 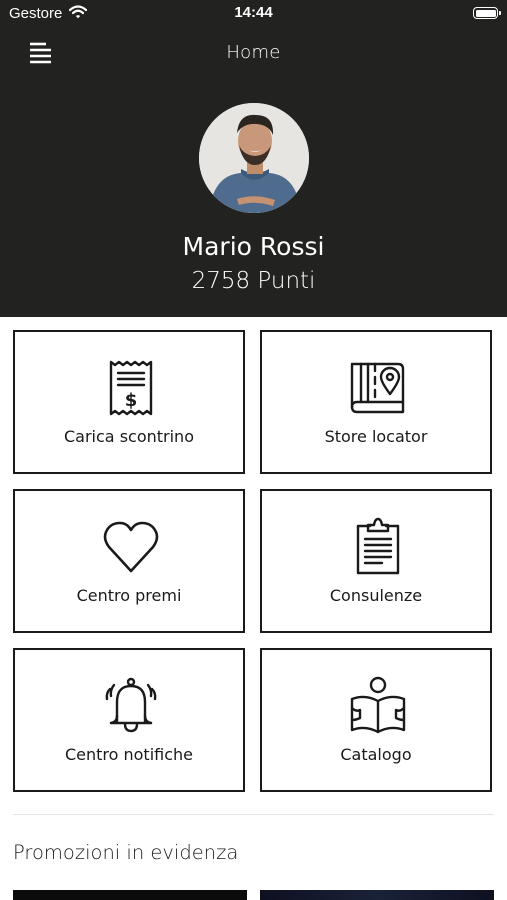 What do you see at coordinates (253, 52) in the screenshot?
I see `page-title: Home` at bounding box center [253, 52].